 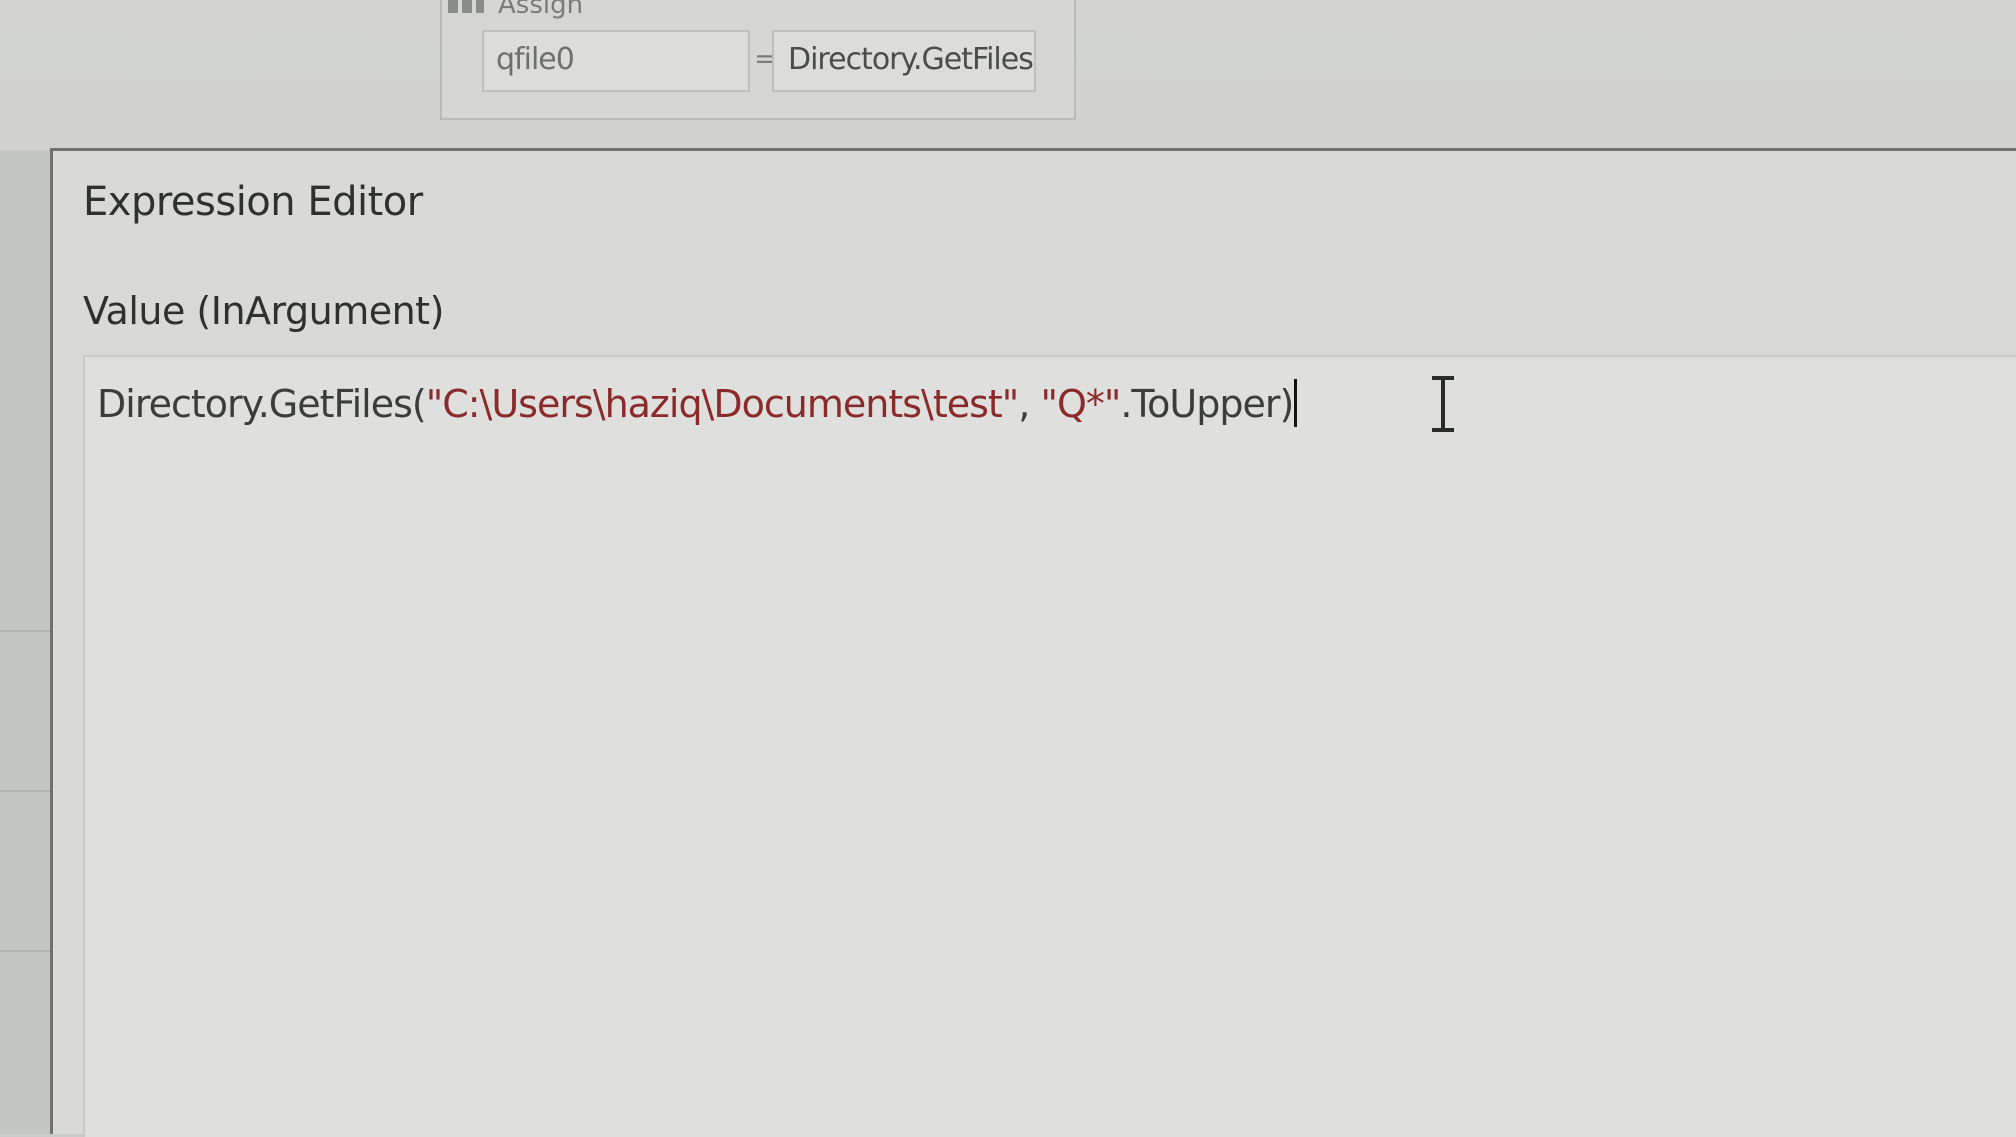 I want to click on field-label: Value (InArgument), so click(x=263, y=311).